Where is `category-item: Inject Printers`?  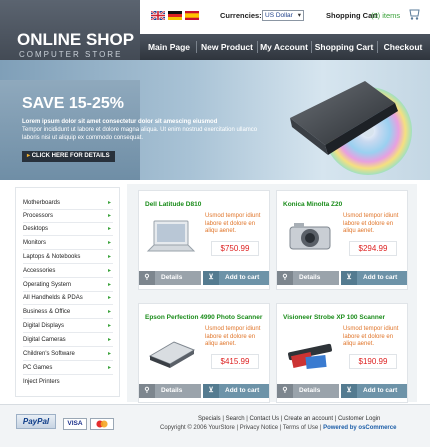 category-item: Inject Printers is located at coordinates (68, 382).